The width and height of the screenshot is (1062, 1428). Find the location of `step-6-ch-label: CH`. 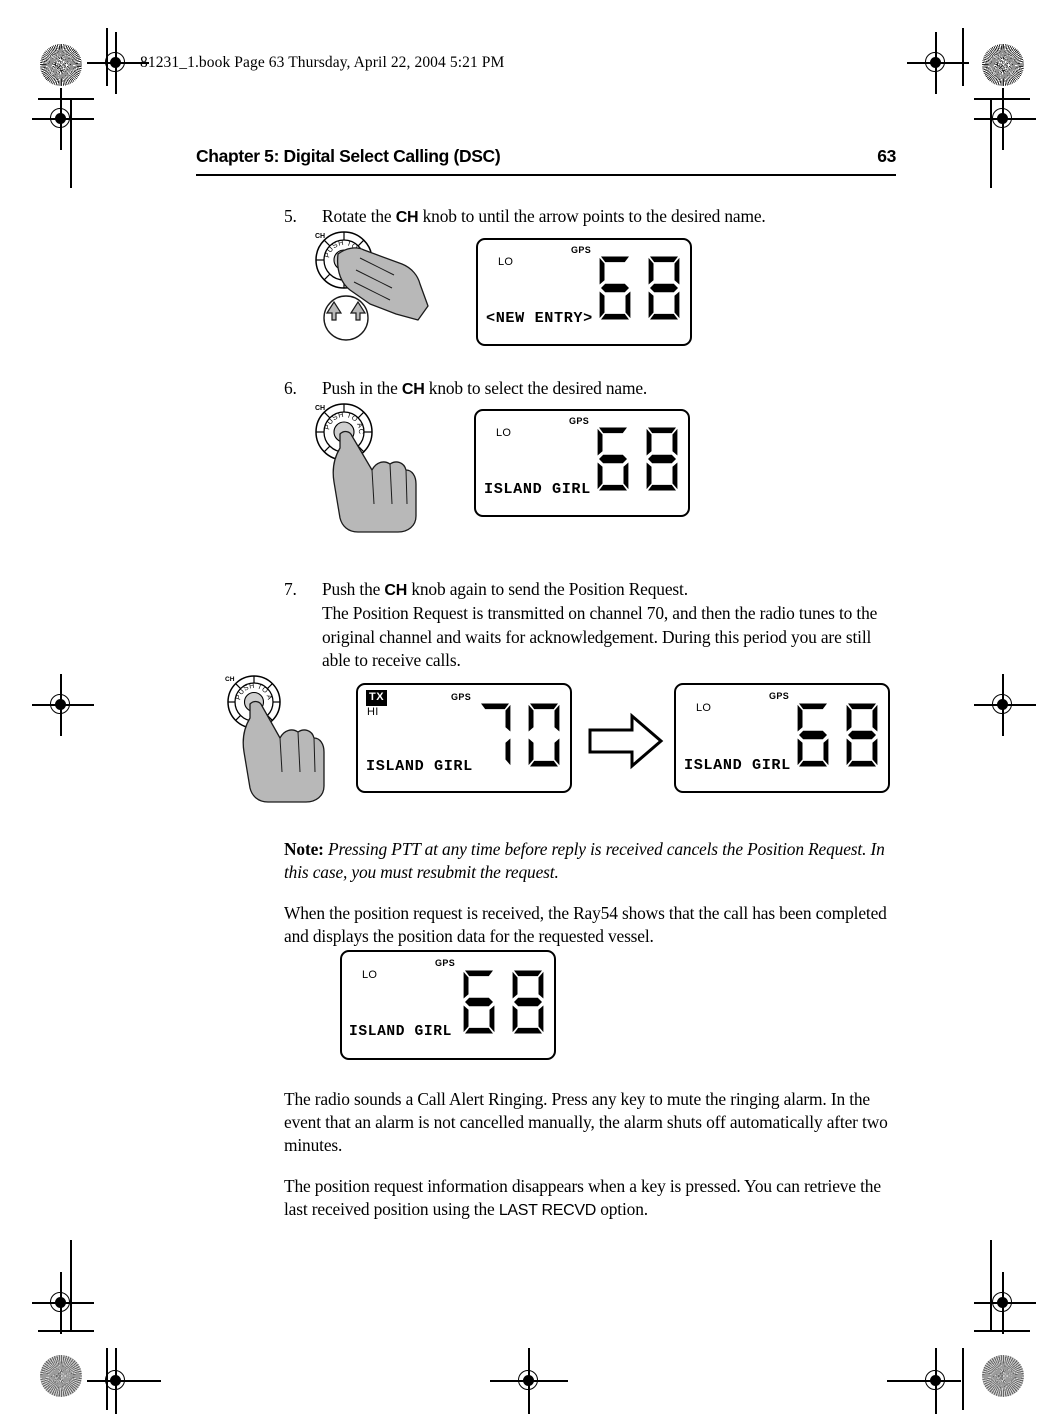

step-6-ch-label: CH is located at coordinates (413, 389).